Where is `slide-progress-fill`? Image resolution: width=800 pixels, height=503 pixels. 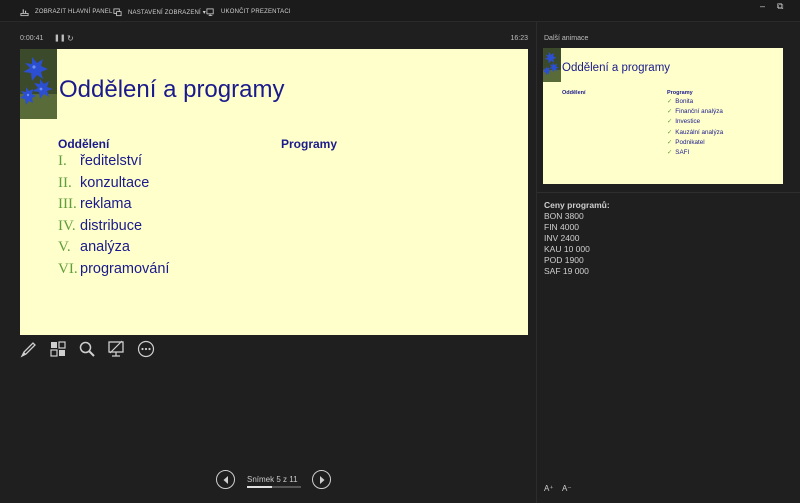
slide-progress-fill is located at coordinates (259, 487).